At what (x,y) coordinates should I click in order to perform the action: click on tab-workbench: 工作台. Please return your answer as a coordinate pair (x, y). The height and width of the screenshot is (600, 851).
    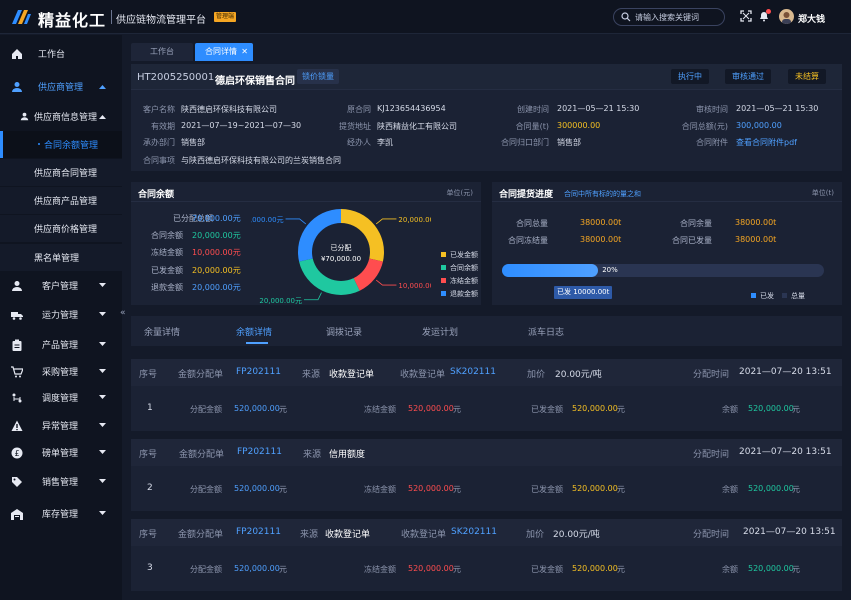
    Looking at the image, I should click on (162, 52).